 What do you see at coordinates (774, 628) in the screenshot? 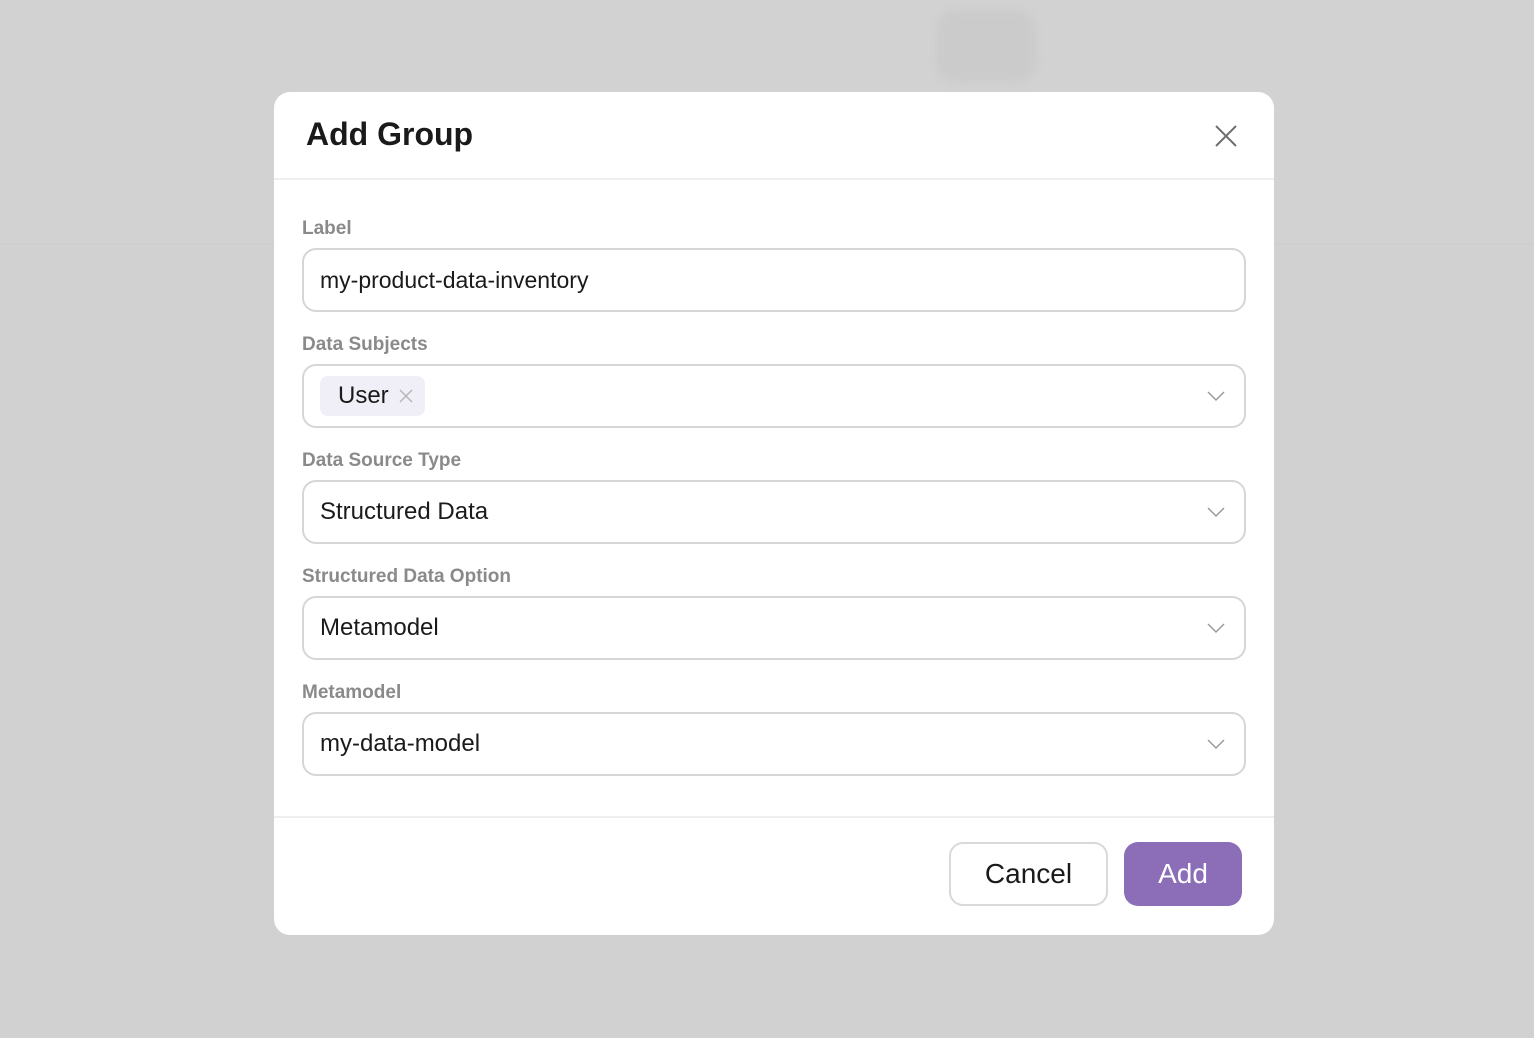
I see `structured-data-option-select: Metamodel` at bounding box center [774, 628].